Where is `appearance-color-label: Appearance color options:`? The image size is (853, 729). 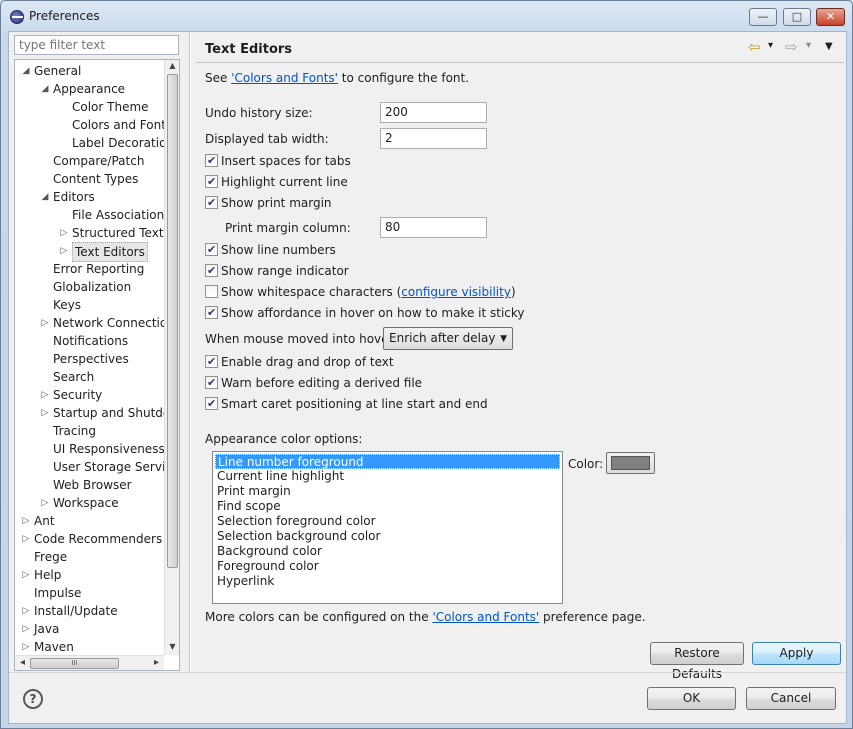 appearance-color-label: Appearance color options: is located at coordinates (284, 439).